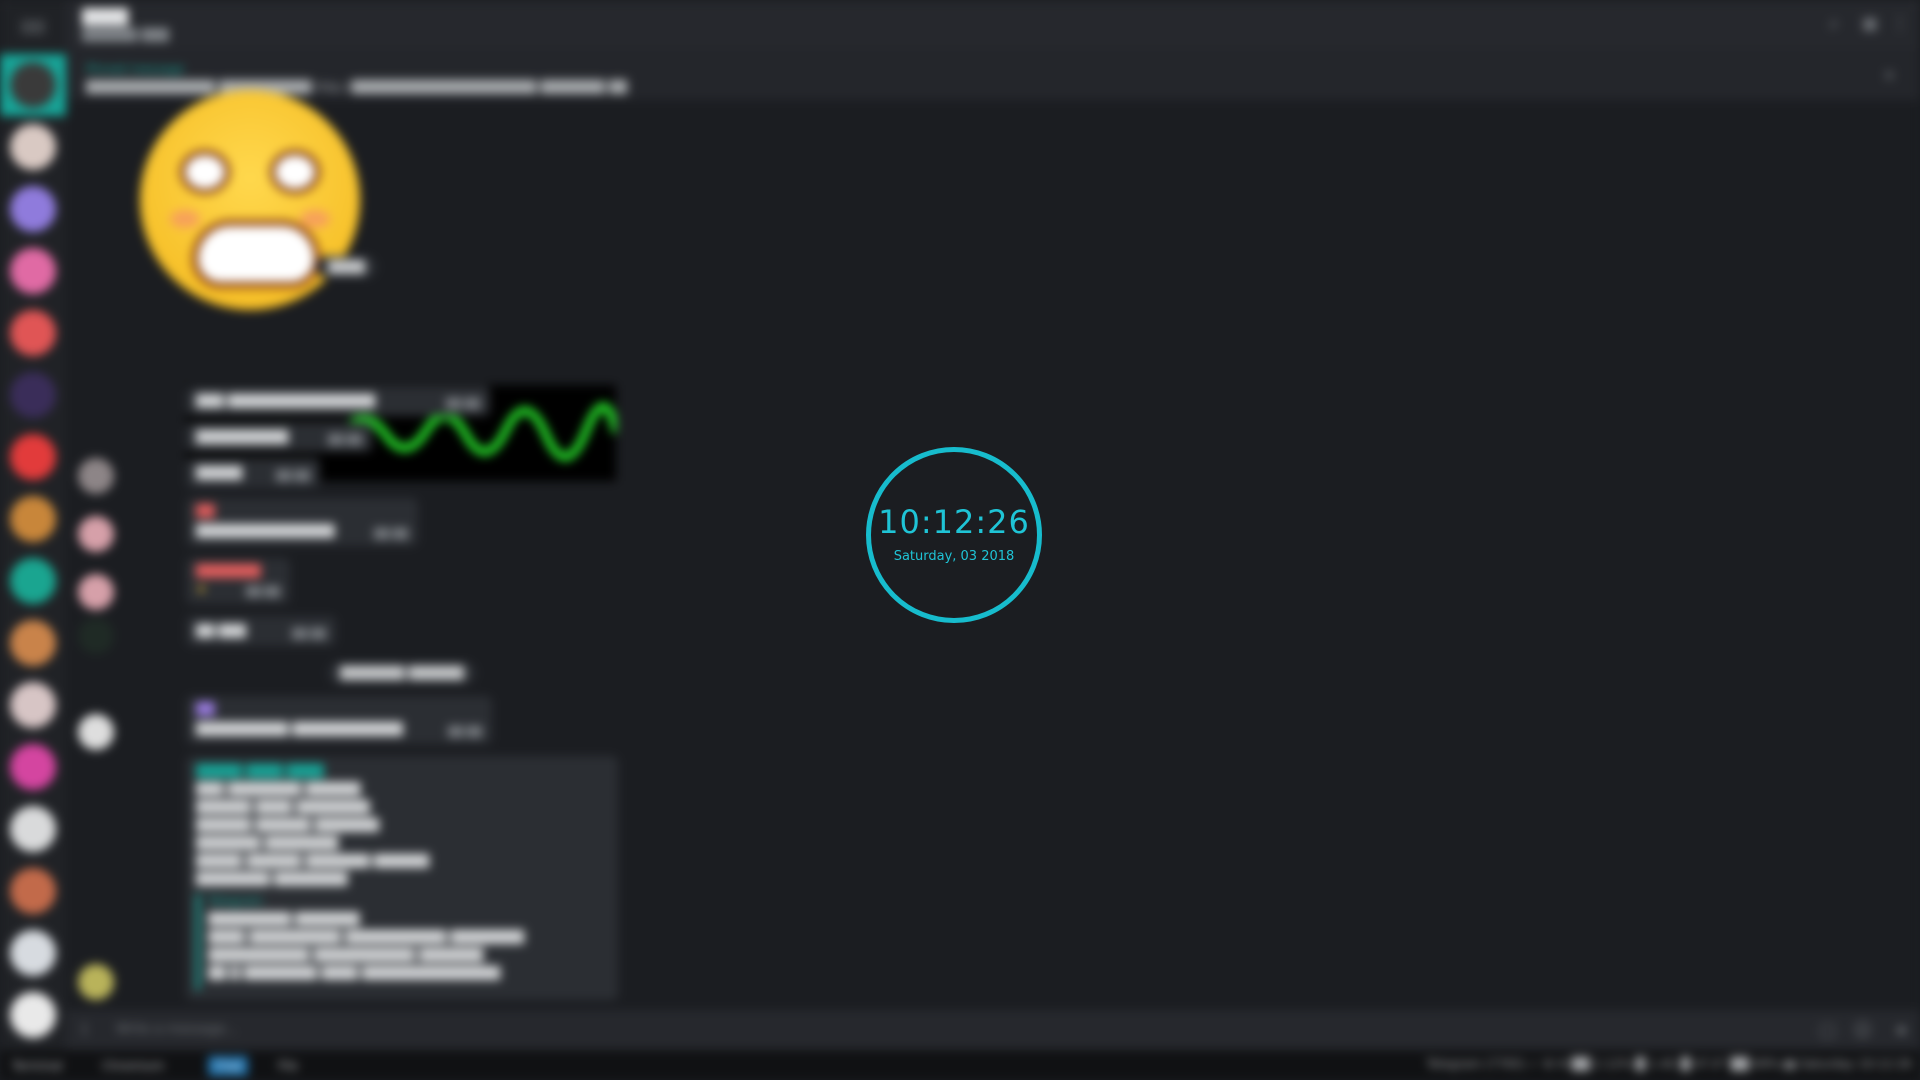  Describe the element at coordinates (1827, 1030) in the screenshot. I see `commands-icon: ▢` at that location.